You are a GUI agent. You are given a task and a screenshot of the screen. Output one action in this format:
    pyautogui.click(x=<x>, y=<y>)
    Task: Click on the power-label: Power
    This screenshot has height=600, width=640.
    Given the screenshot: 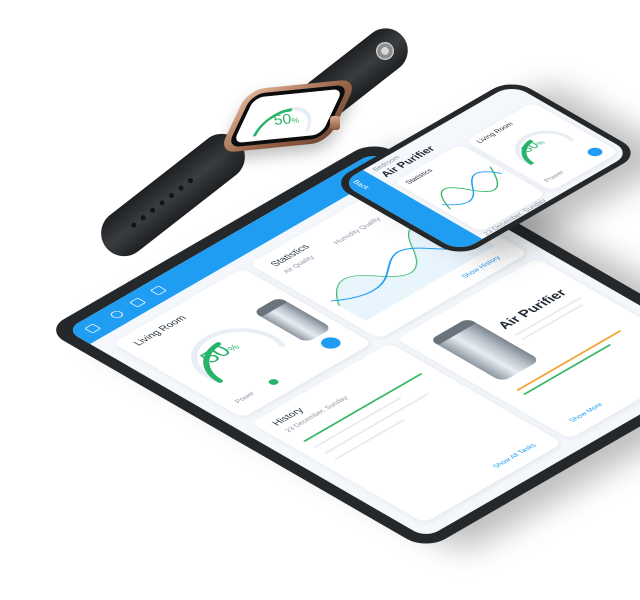 What is the action you would take?
    pyautogui.click(x=245, y=398)
    